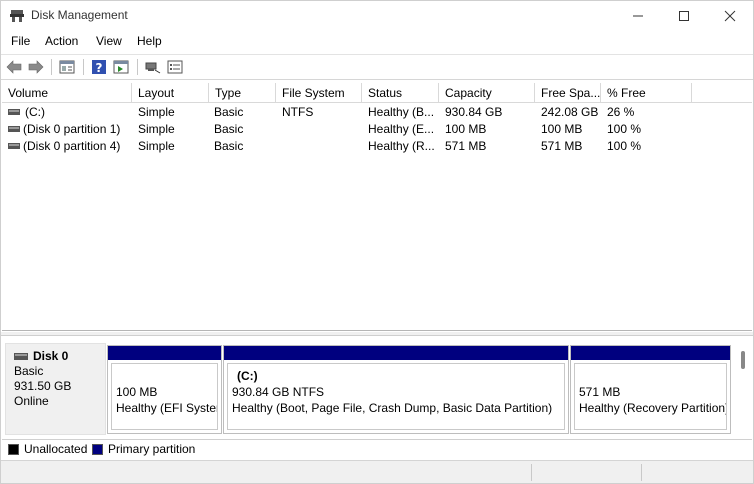  Describe the element at coordinates (72, 129) in the screenshot. I see `cell-volume: (Disk 0 partition 1)` at that location.